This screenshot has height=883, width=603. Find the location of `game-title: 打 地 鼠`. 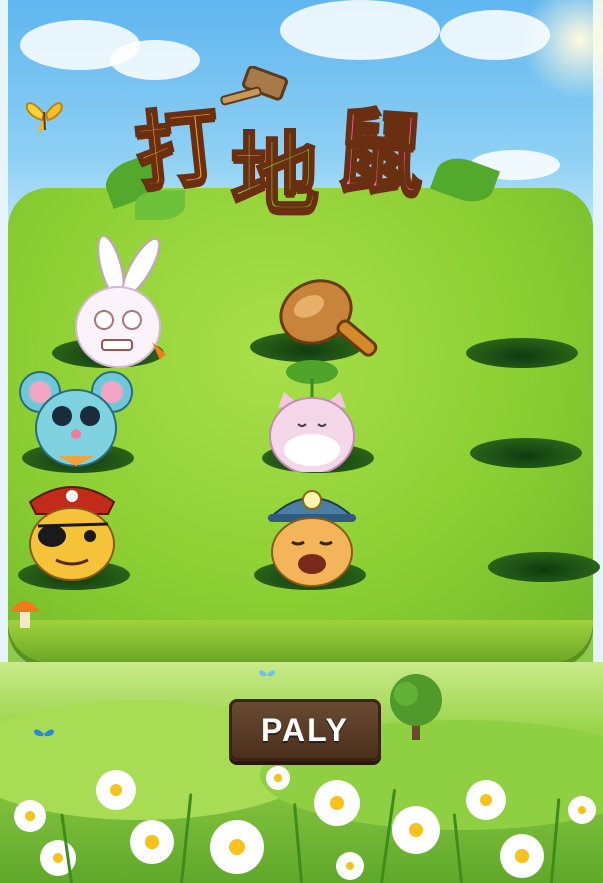

game-title: 打 地 鼠 is located at coordinates (300, 147).